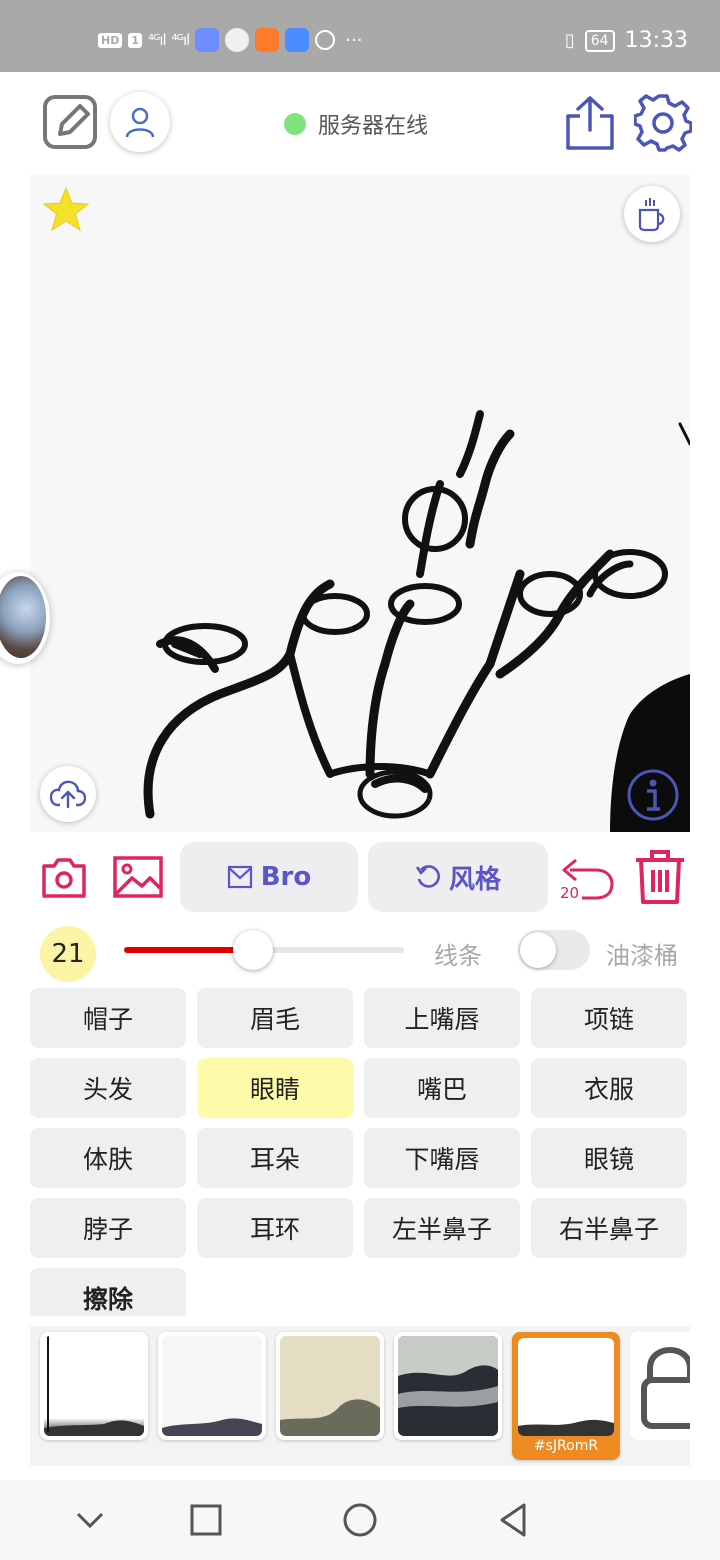  I want to click on nav-hide-button, so click(90, 1520).